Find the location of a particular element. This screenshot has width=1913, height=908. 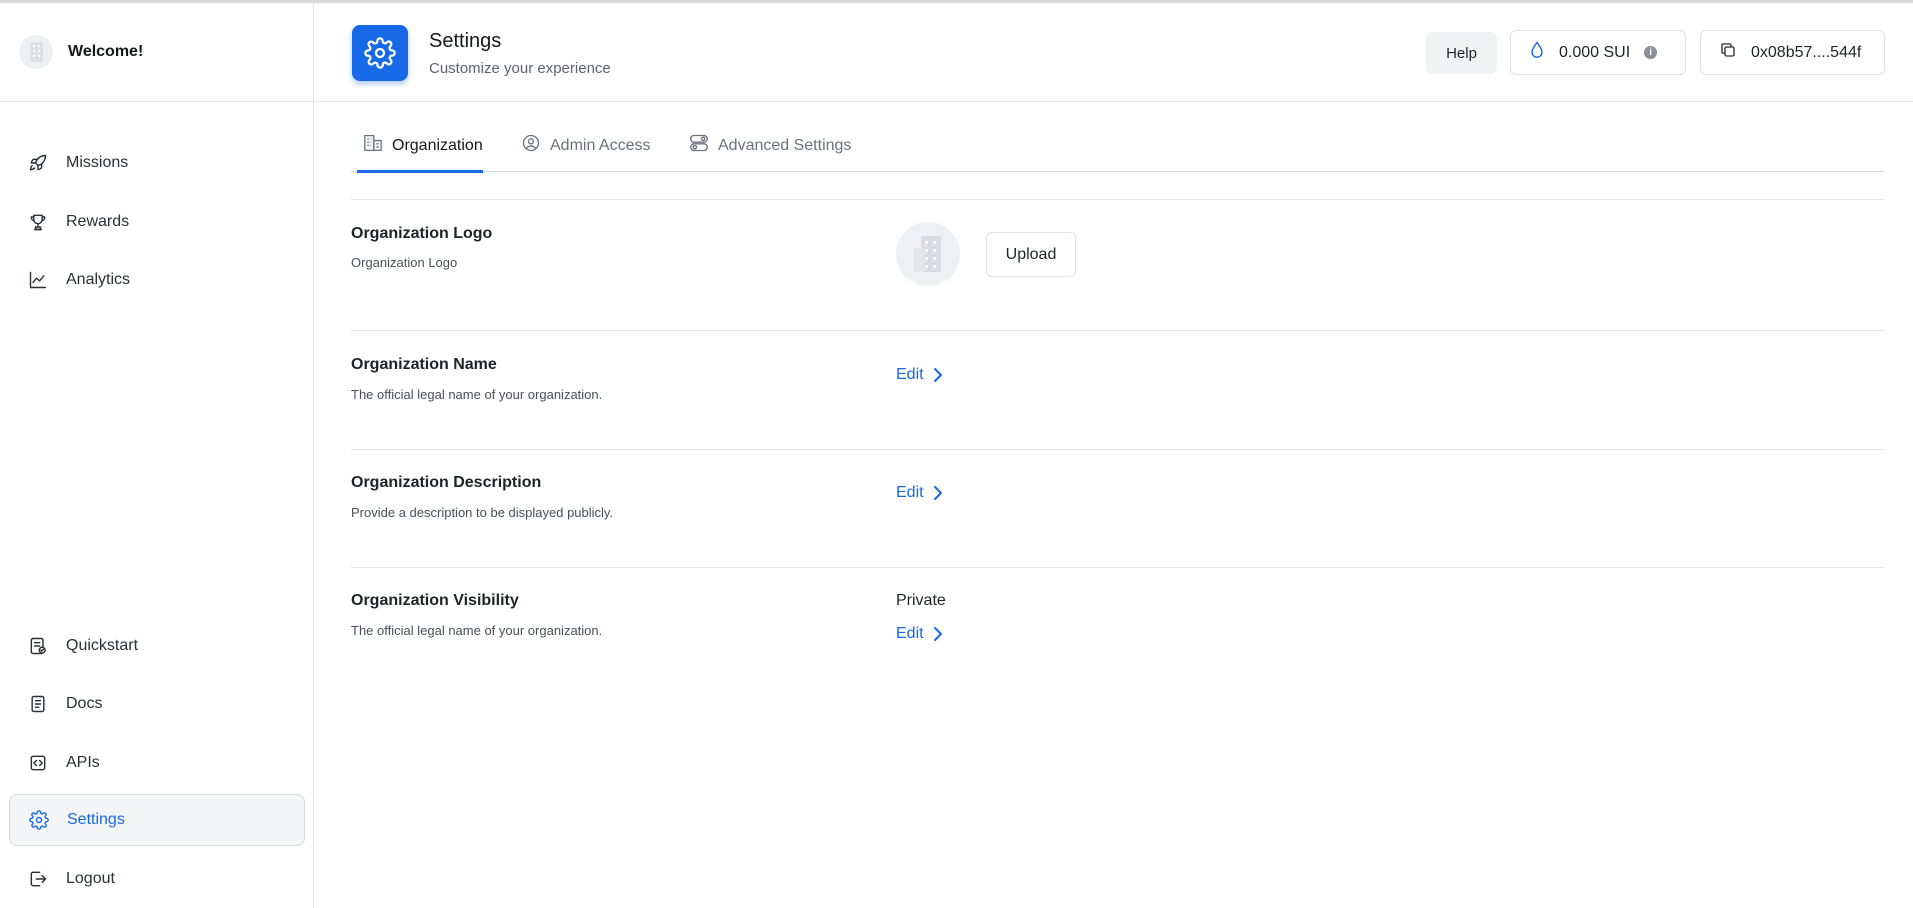

edit-description-link: Edit is located at coordinates (919, 493).